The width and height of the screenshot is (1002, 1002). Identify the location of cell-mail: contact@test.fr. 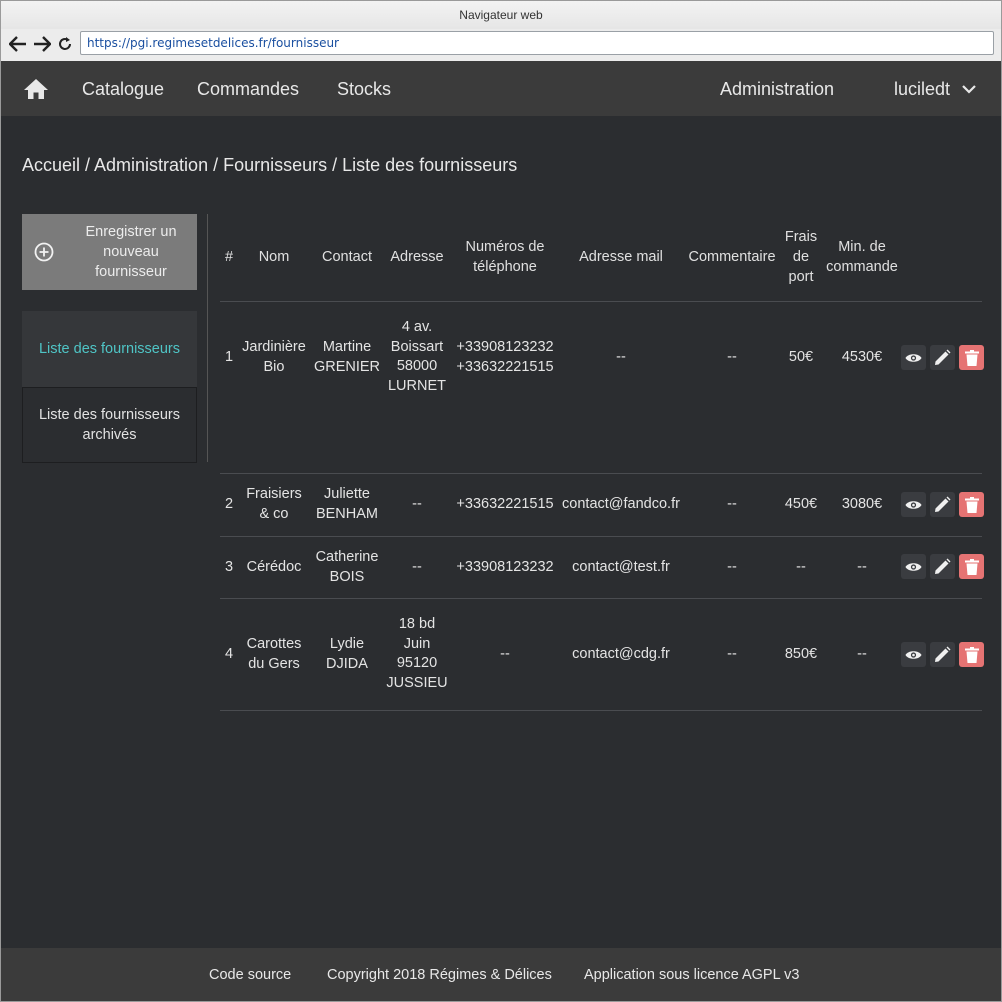
(621, 567).